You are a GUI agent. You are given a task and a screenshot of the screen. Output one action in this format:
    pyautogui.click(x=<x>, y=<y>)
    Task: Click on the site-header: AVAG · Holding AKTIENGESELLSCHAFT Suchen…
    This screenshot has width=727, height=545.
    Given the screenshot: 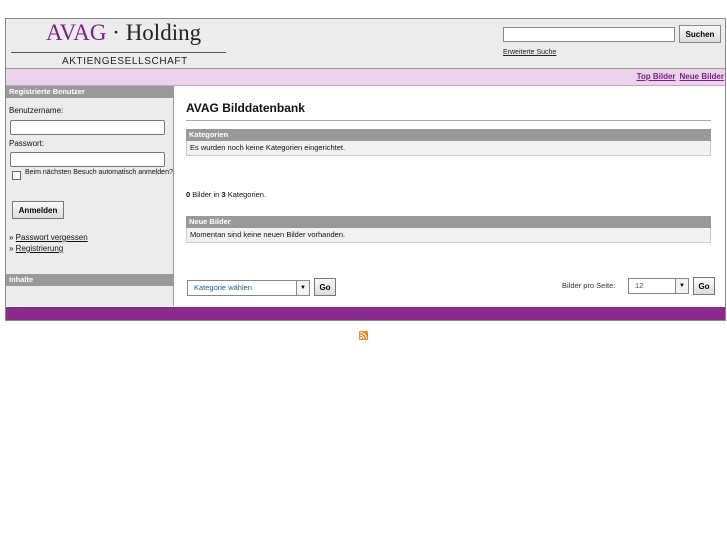 What is the action you would take?
    pyautogui.click(x=365, y=44)
    